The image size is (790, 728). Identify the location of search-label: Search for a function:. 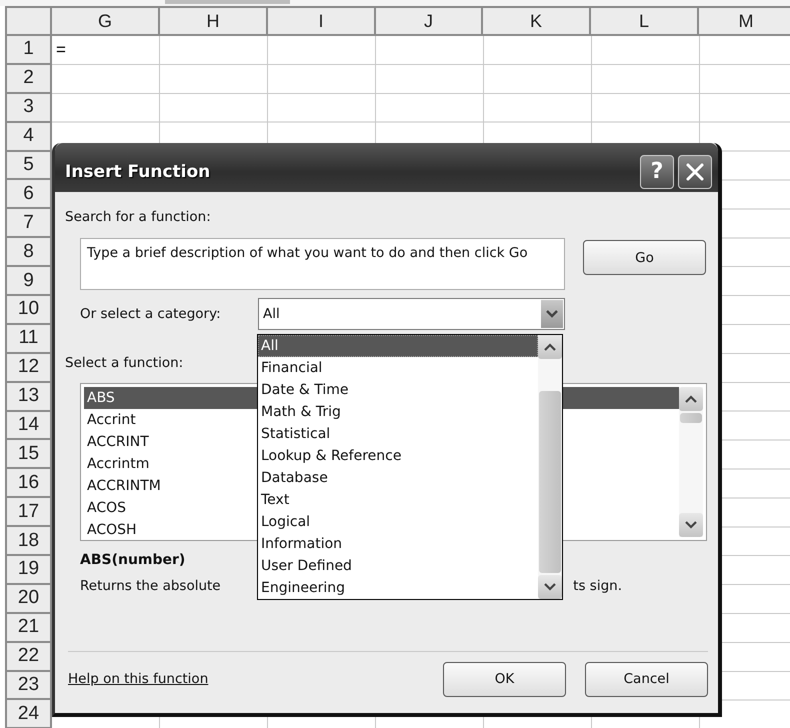
(138, 217).